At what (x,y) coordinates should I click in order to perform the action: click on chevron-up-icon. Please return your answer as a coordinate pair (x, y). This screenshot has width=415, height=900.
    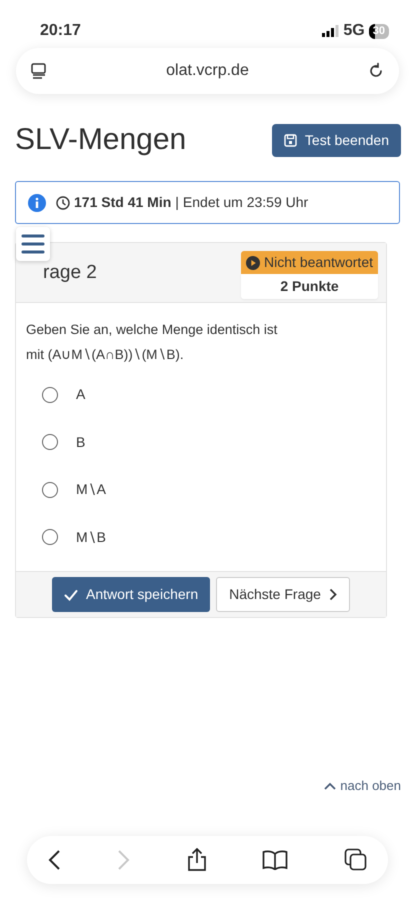
    Looking at the image, I should click on (330, 786).